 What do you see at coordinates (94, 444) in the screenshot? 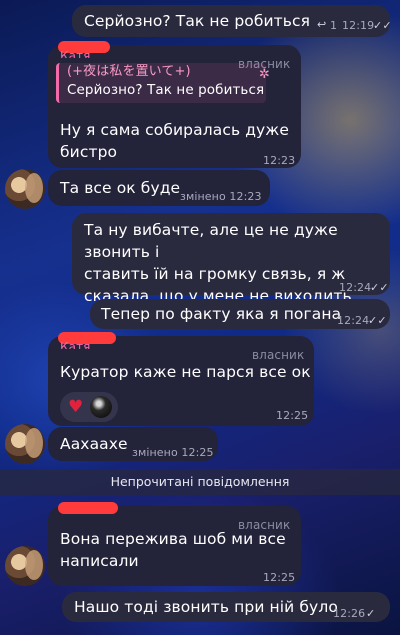
I see `message-text: Аахаахе` at bounding box center [94, 444].